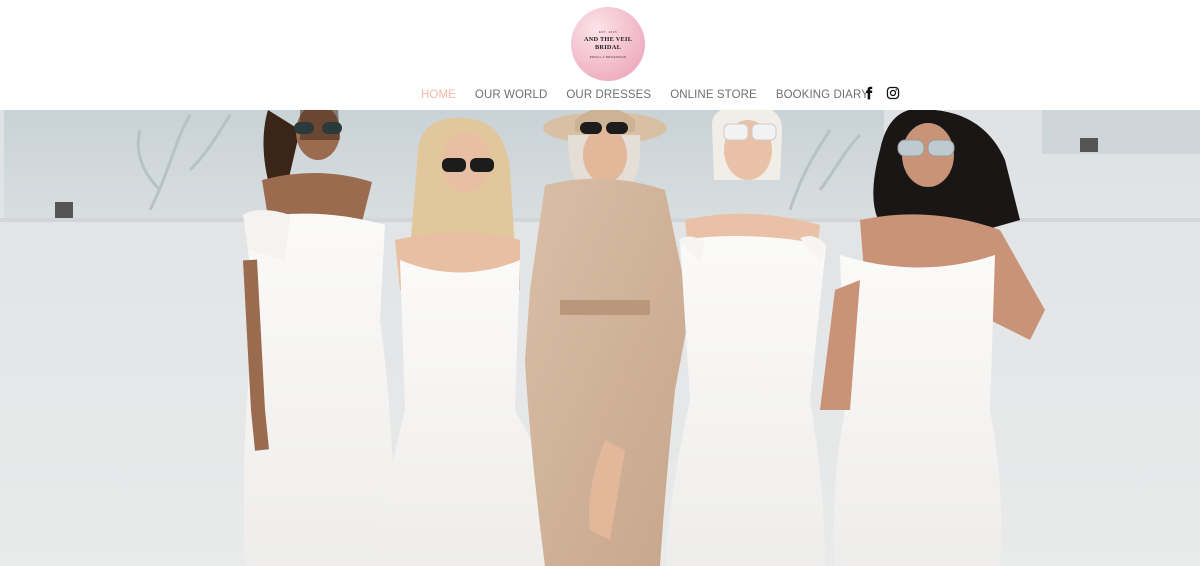  I want to click on nav-item-our-dresses: OUR DRESSES, so click(608, 95).